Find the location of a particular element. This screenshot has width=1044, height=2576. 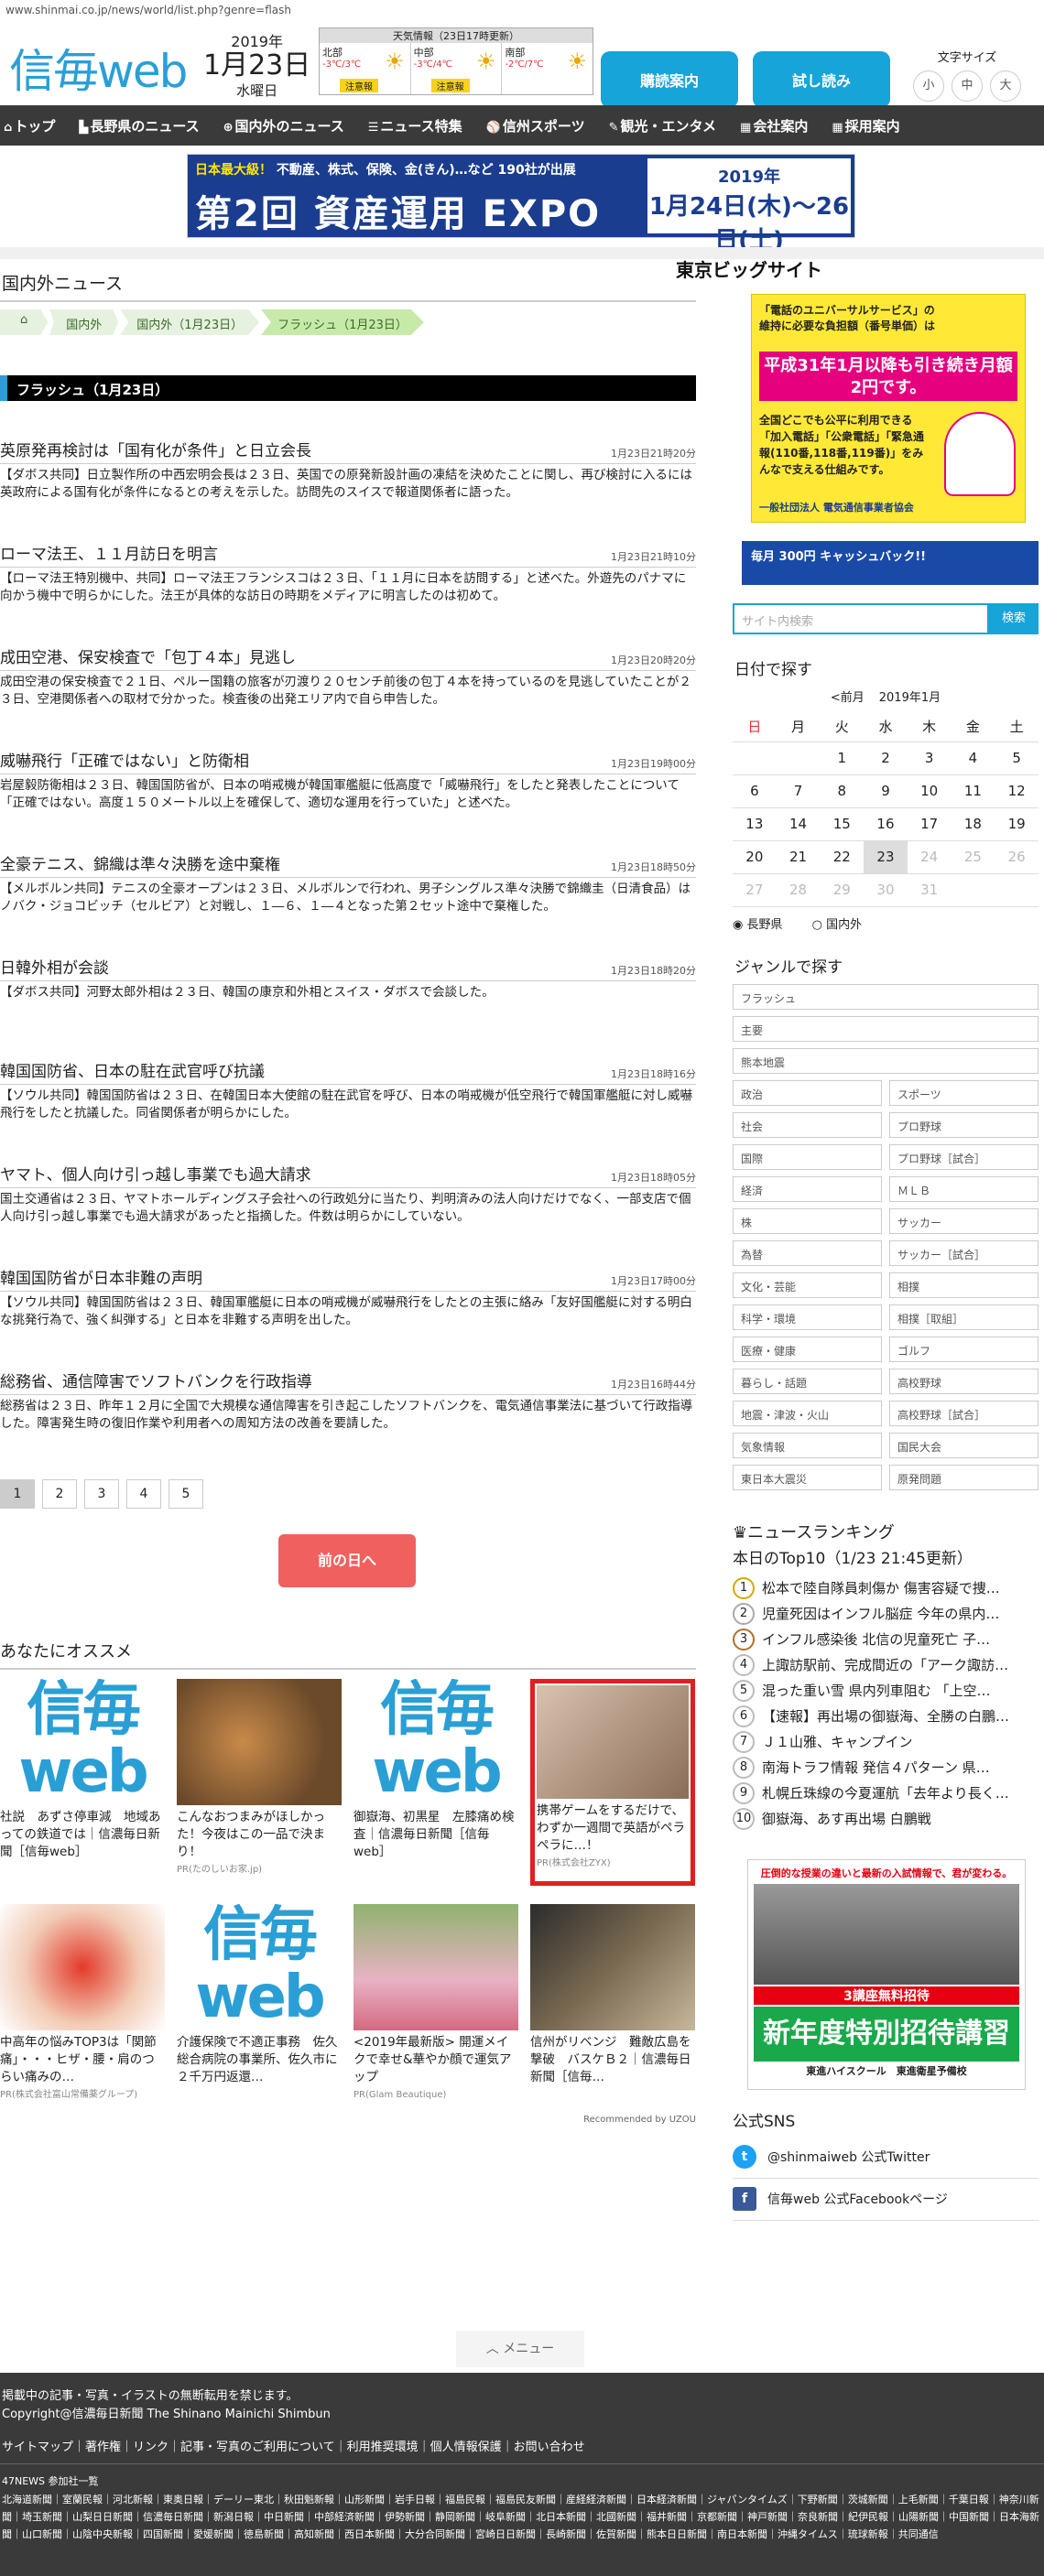

page-button: 2 is located at coordinates (60, 1494).